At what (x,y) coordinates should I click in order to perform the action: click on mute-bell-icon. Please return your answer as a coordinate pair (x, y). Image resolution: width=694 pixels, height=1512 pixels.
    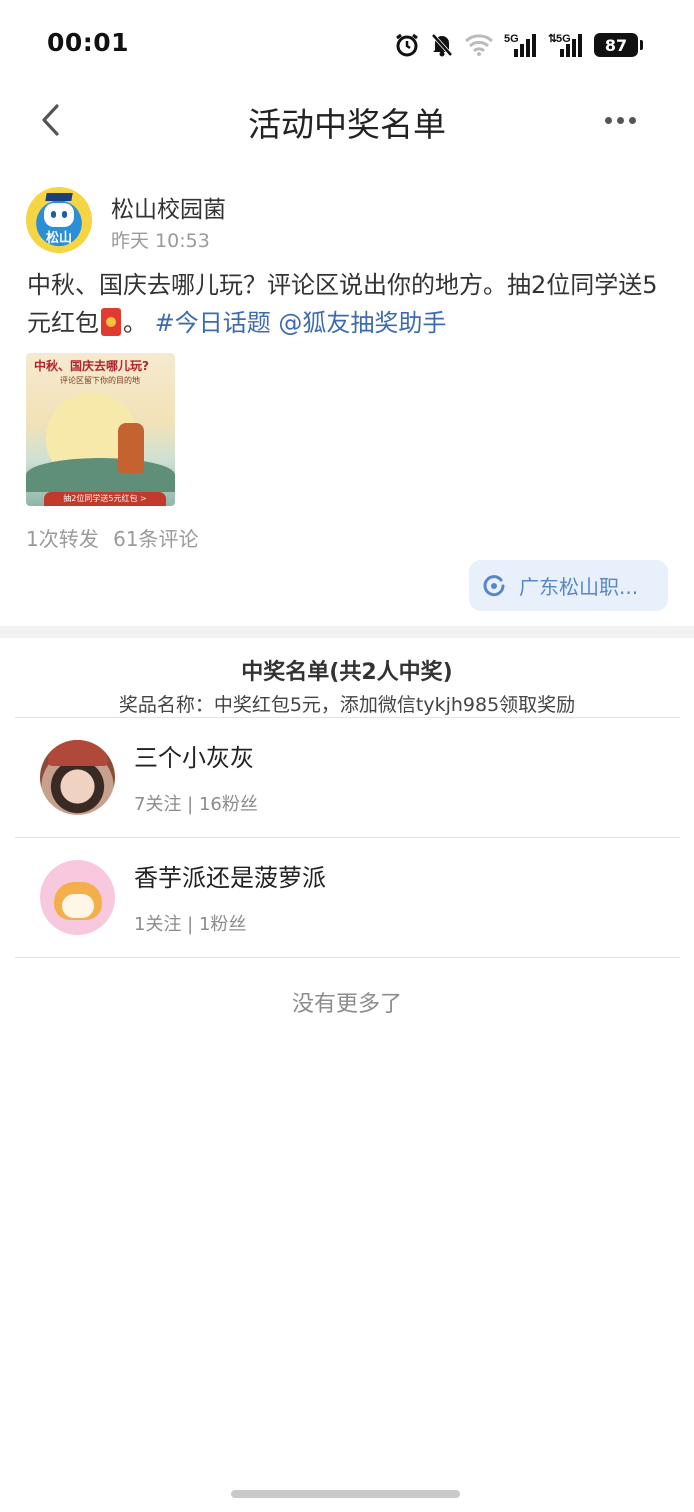
    Looking at the image, I should click on (442, 45).